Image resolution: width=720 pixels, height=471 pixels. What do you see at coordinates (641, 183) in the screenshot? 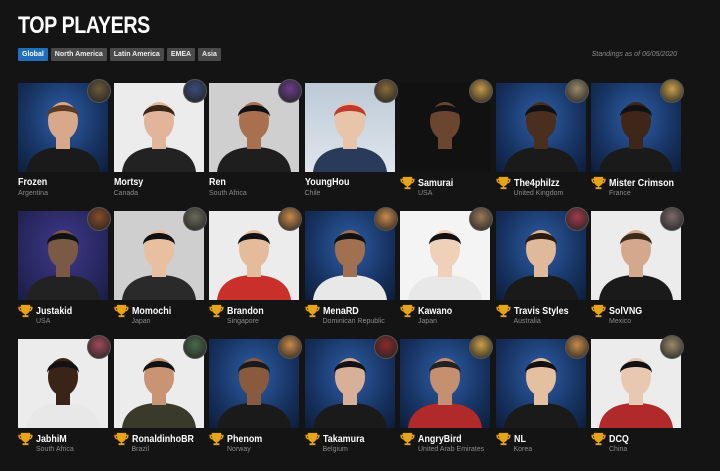
I see `player-name: Mister Crimson` at bounding box center [641, 183].